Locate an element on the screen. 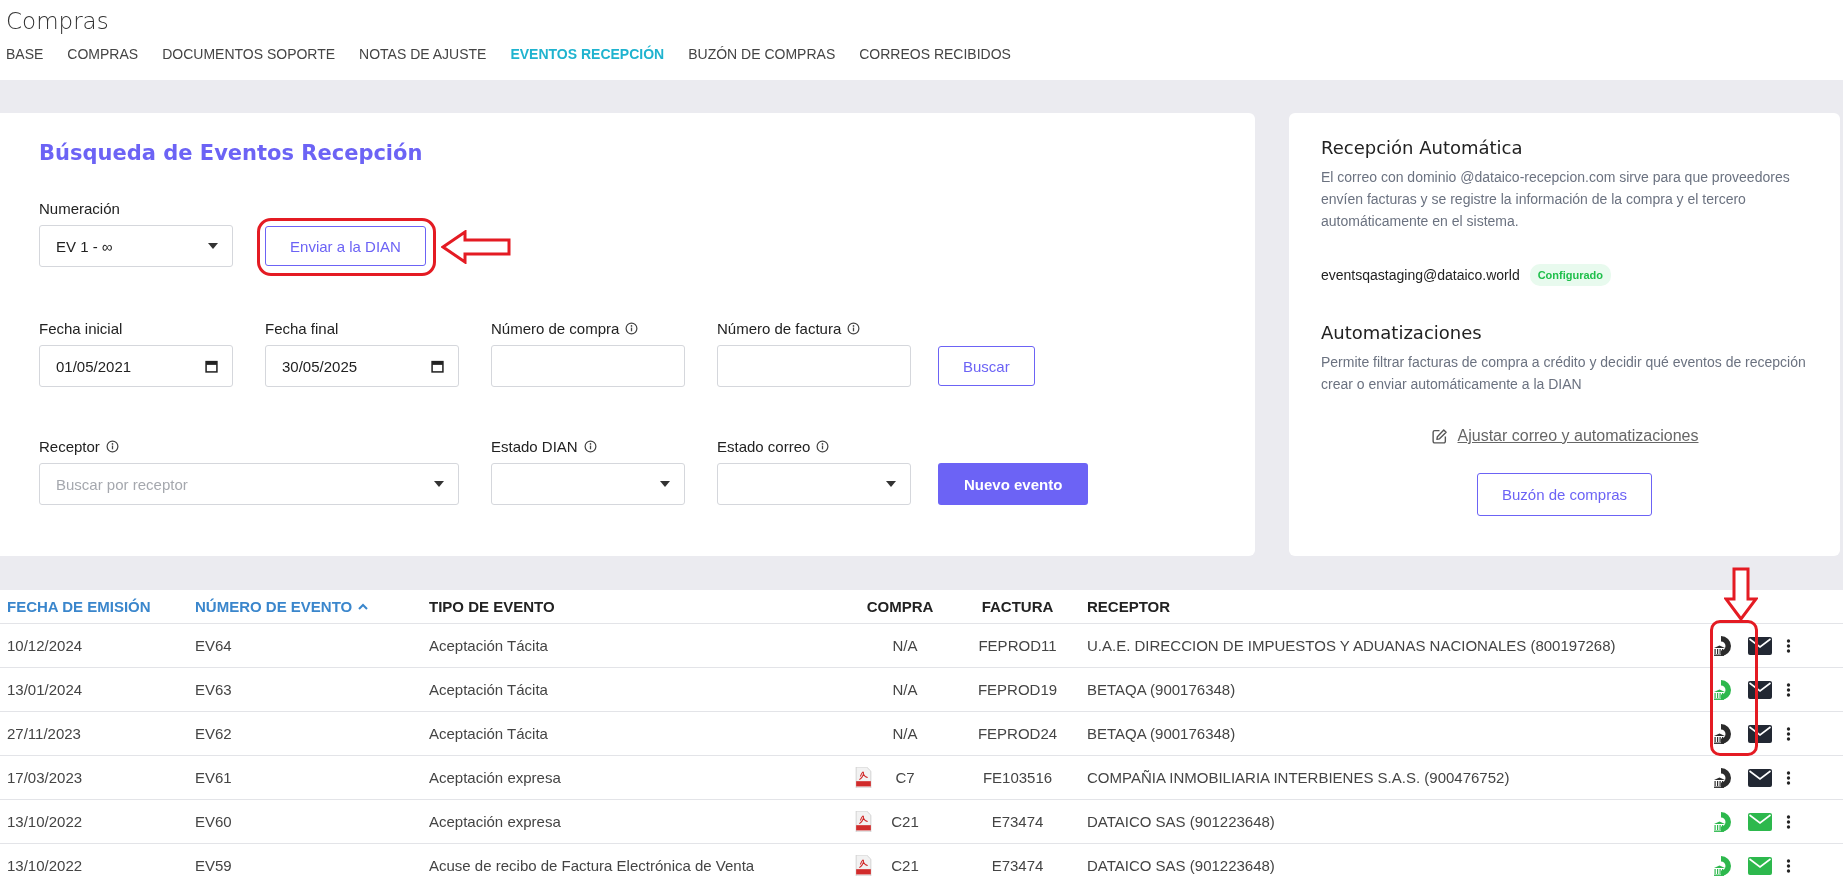 This screenshot has height=885, width=1843. email-address: eventsqastaging@dataico.world is located at coordinates (1420, 275).